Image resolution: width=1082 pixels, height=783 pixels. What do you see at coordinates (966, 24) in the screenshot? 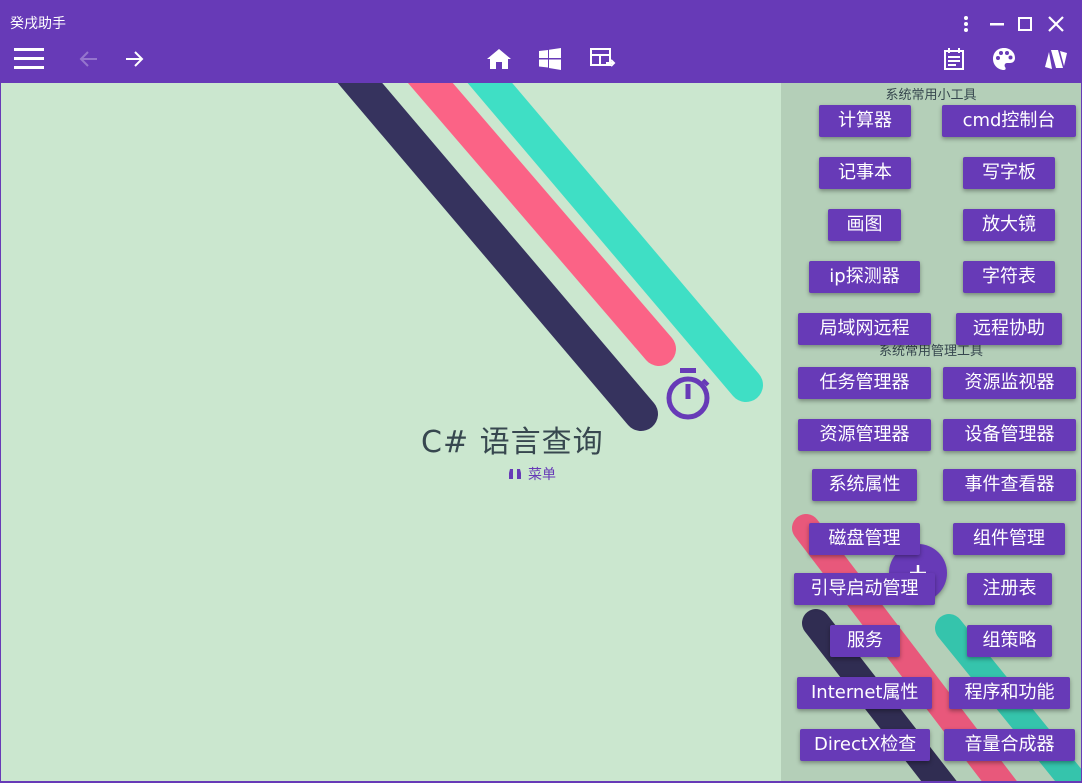
I see `more-options-icon` at bounding box center [966, 24].